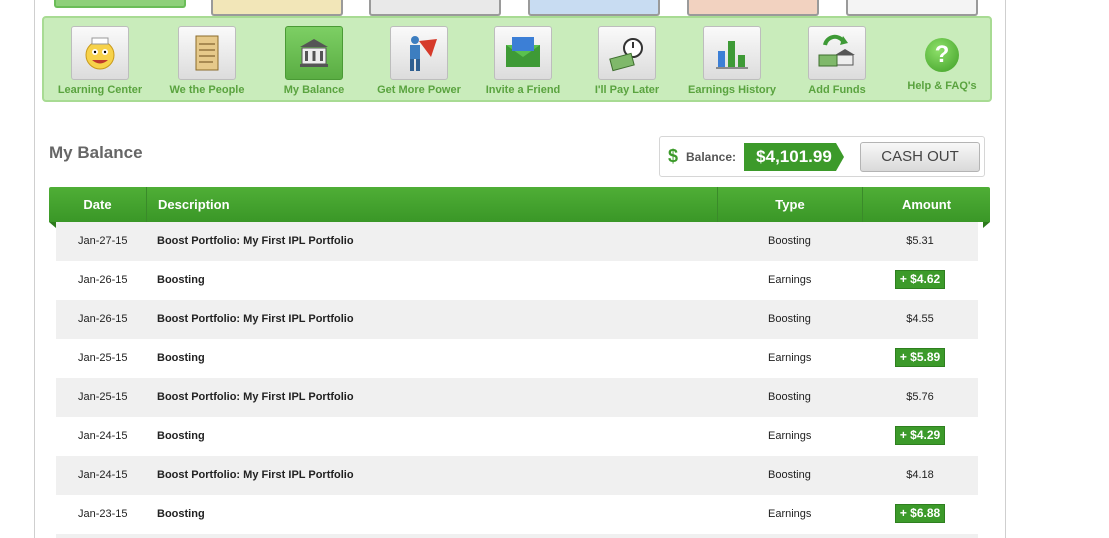  What do you see at coordinates (100, 90) in the screenshot?
I see `nav-label: Learning Center` at bounding box center [100, 90].